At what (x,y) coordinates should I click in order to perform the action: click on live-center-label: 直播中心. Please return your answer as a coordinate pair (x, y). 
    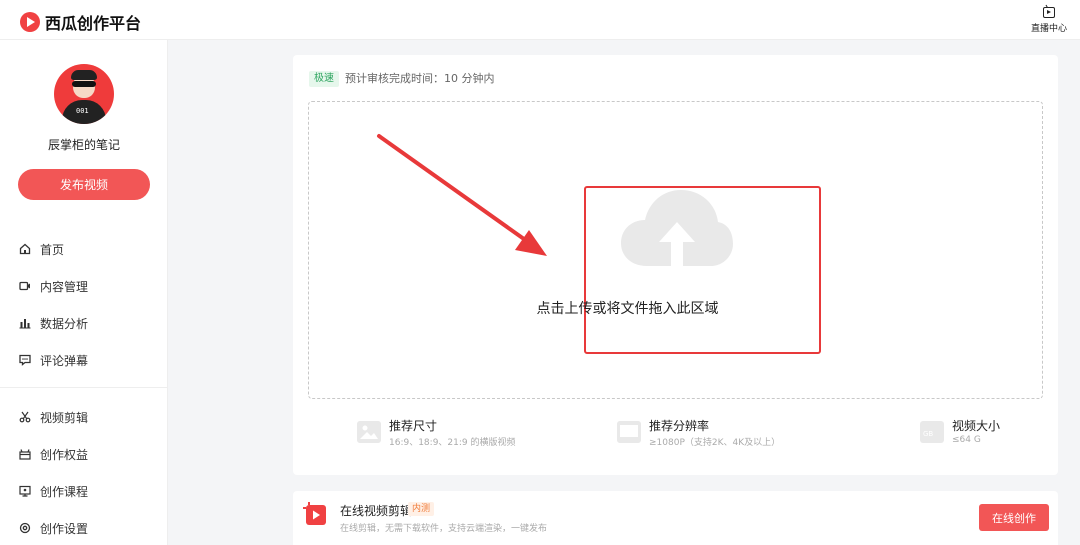
    Looking at the image, I should click on (1048, 29).